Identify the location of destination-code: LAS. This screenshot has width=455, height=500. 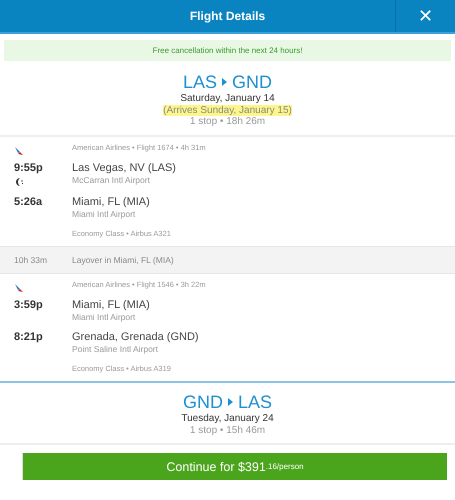
(255, 402).